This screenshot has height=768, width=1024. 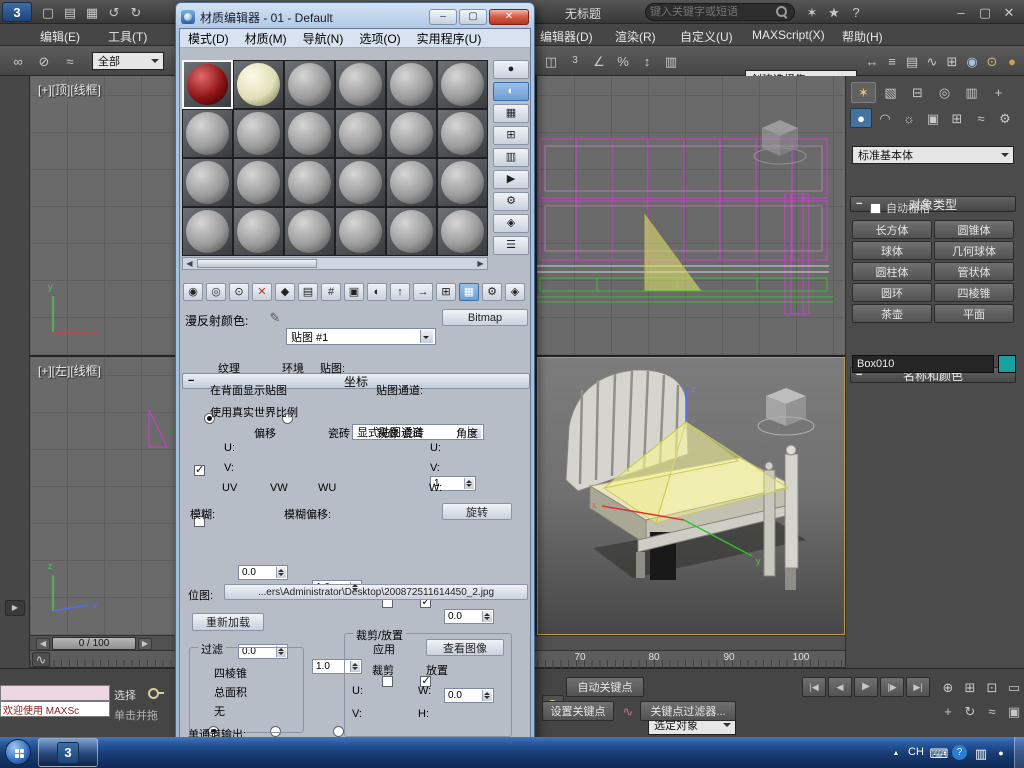 I want to click on map-name-dropdown: 贴图 #1, so click(x=361, y=336).